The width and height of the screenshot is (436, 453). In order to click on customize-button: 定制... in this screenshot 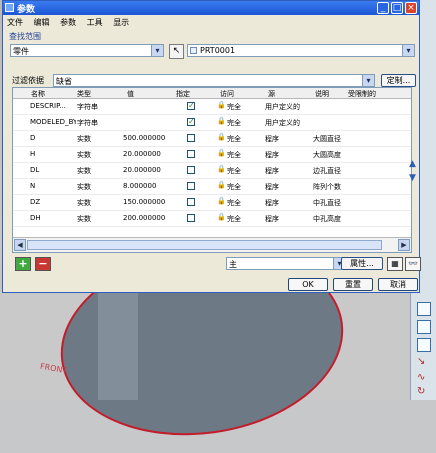, I will do `click(398, 80)`.